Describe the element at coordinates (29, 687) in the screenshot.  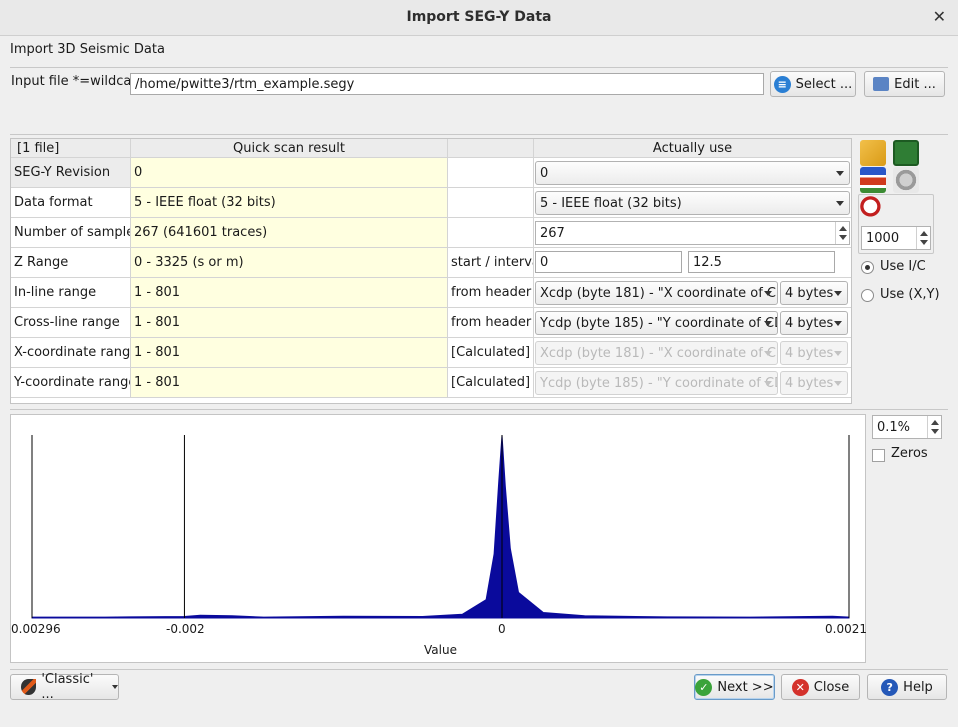
I see `rocket-icon` at that location.